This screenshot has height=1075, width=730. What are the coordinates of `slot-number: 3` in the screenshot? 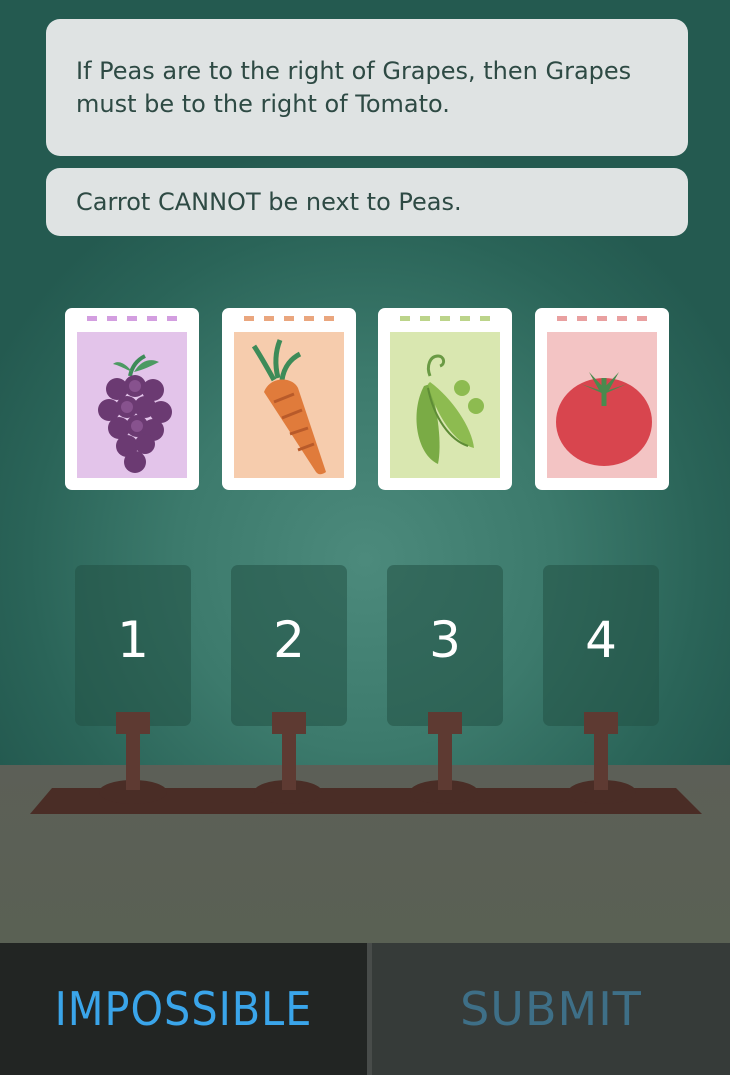 It's located at (445, 640).